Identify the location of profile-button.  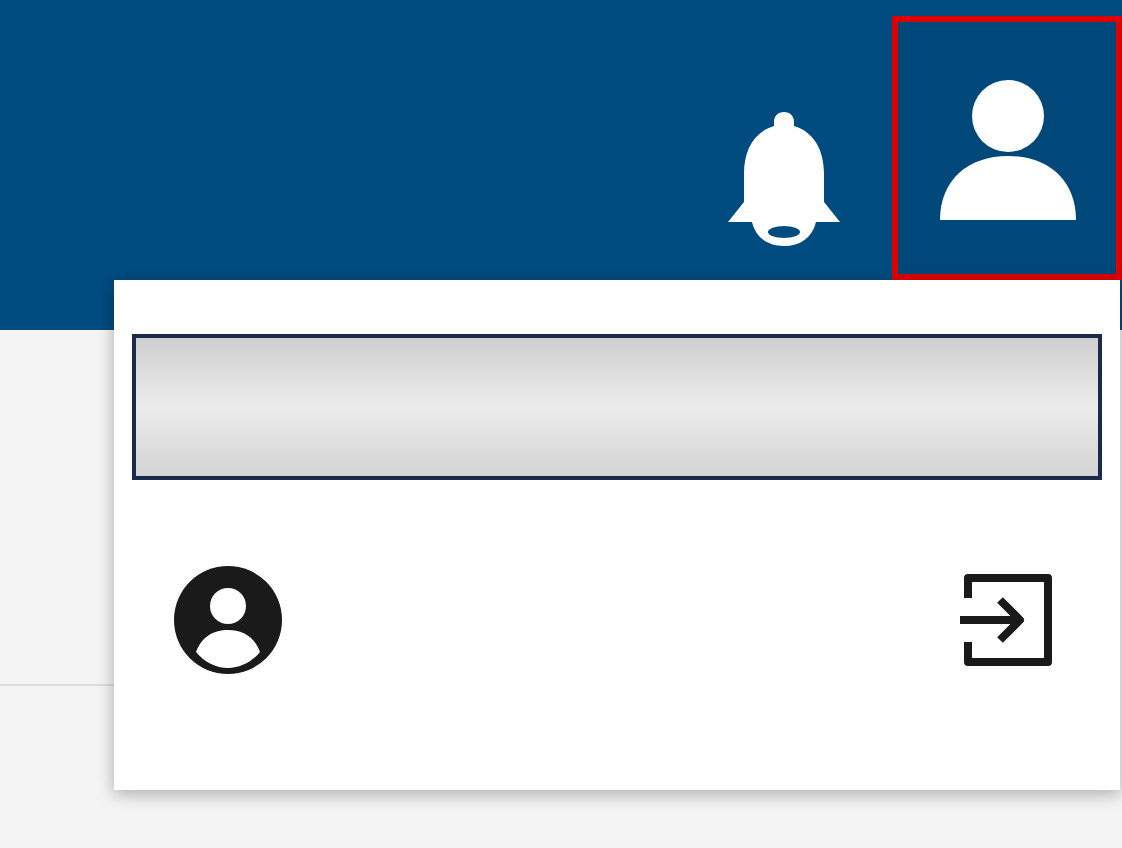
(228, 620).